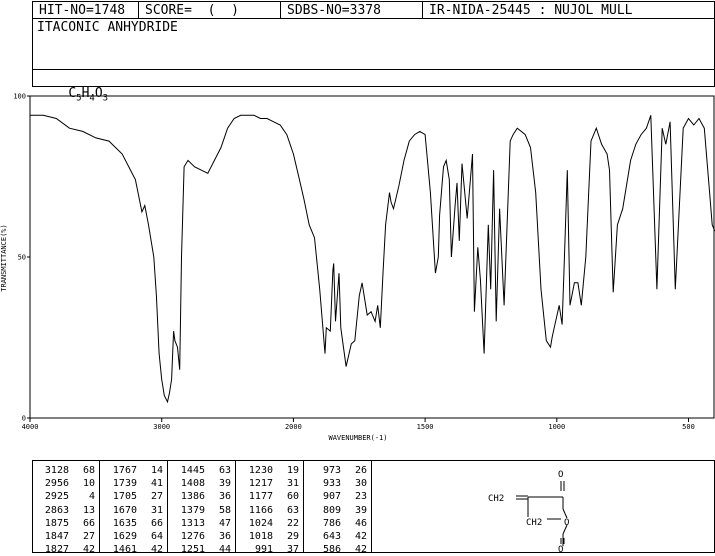  I want to click on peak-transmittance: 41, so click(156, 484).